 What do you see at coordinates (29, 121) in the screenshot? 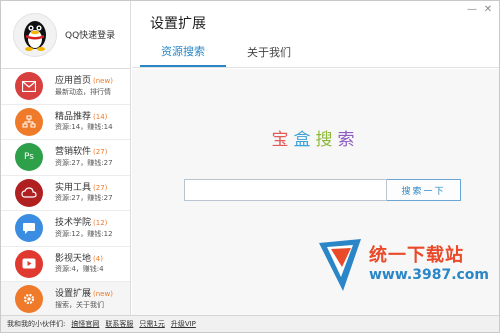
I see `network-icon` at bounding box center [29, 121].